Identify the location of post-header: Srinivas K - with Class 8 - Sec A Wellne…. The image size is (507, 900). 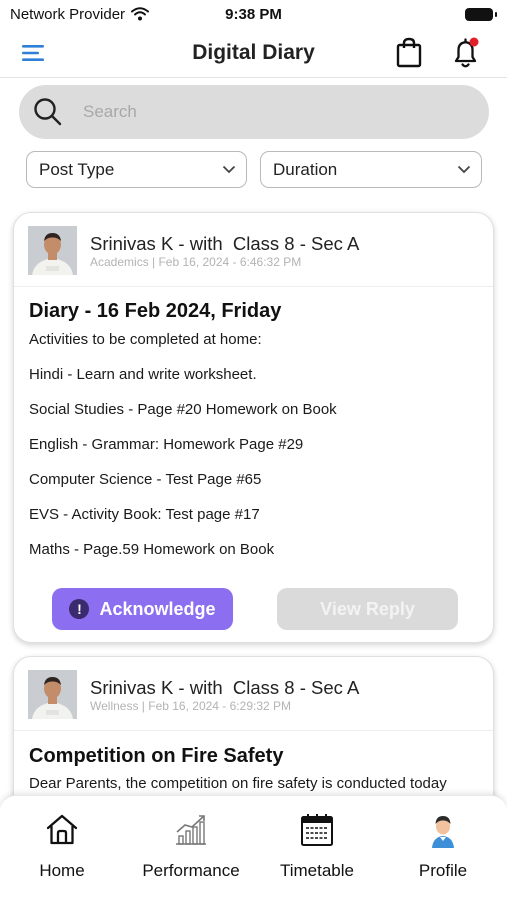
(253, 694).